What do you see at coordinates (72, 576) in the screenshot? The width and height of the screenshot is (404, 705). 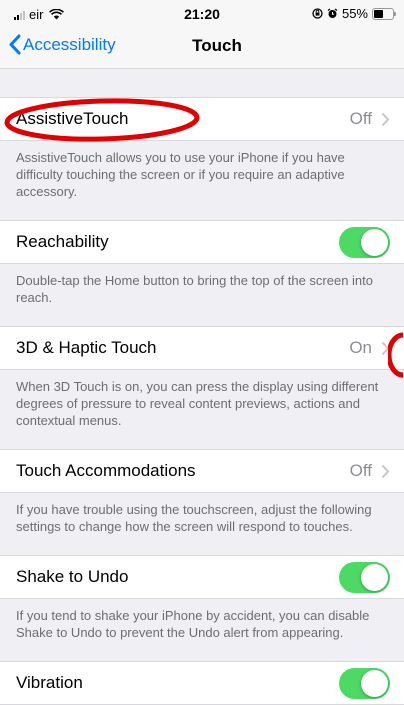 I see `settings-row-label: Shake to Undo` at bounding box center [72, 576].